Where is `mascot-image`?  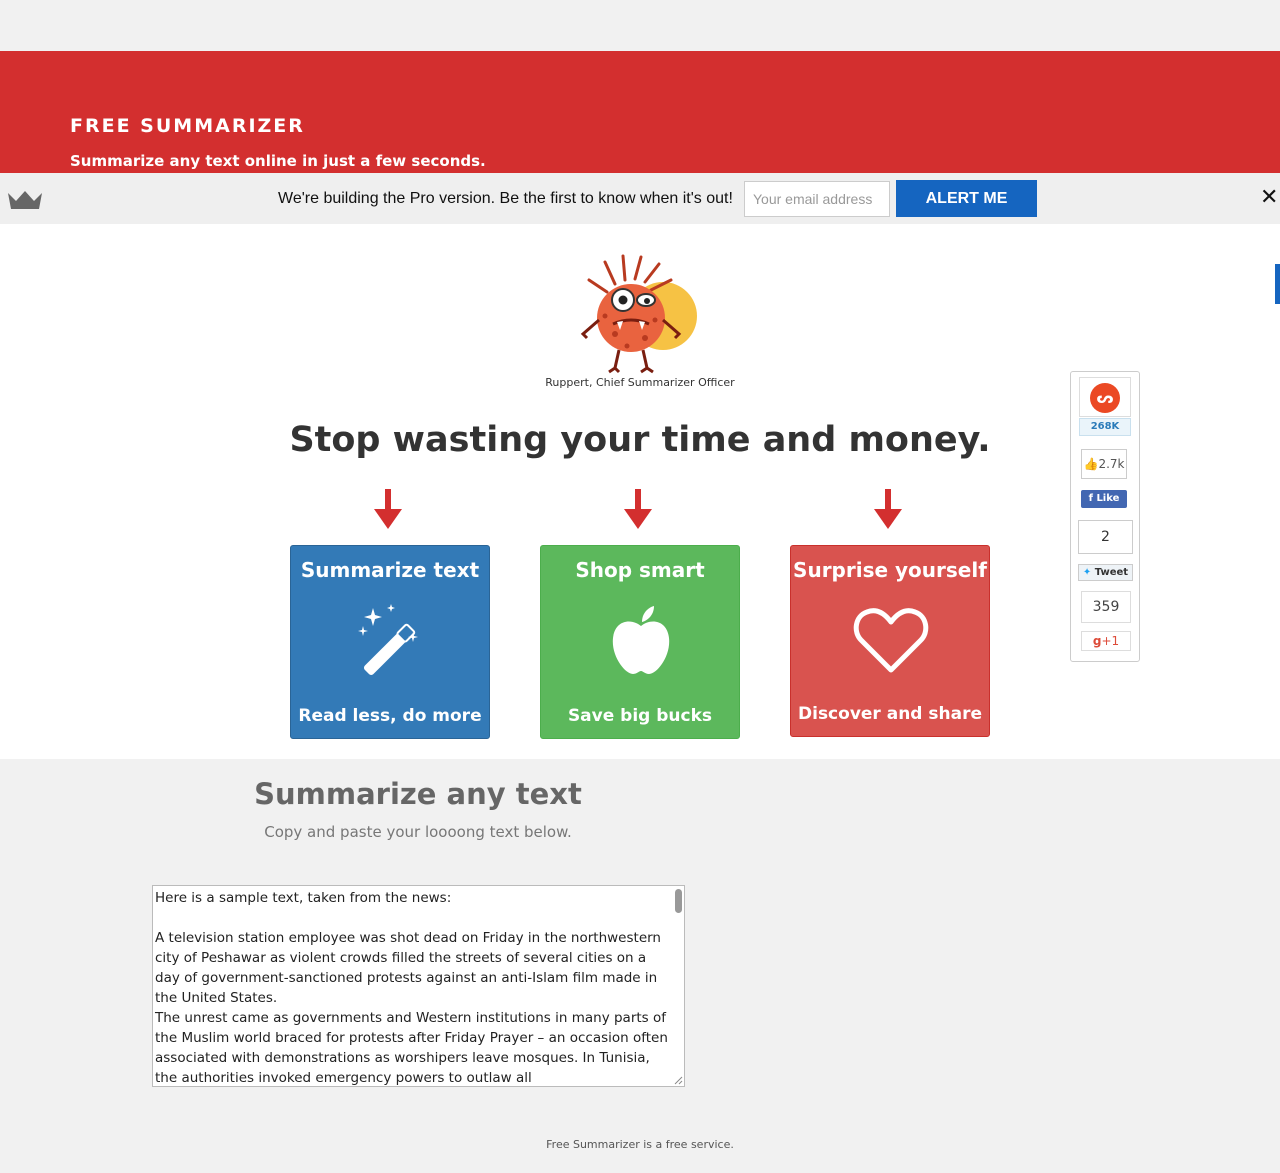
mascot-image is located at coordinates (638, 314).